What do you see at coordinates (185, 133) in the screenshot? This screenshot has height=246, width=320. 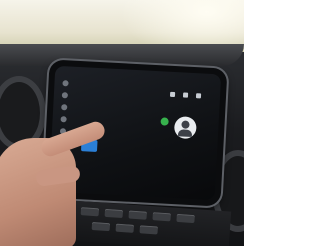 I see `avatar-body` at bounding box center [185, 133].